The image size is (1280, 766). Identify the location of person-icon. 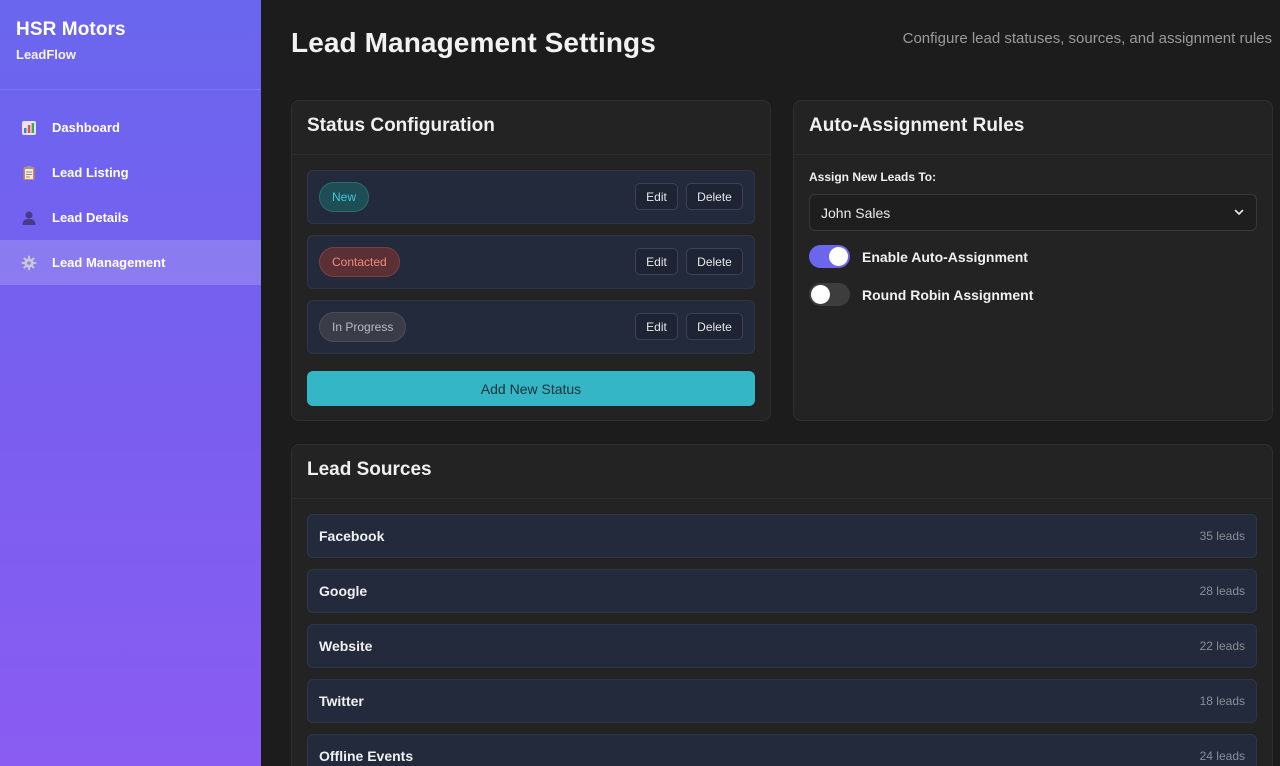
(29, 218).